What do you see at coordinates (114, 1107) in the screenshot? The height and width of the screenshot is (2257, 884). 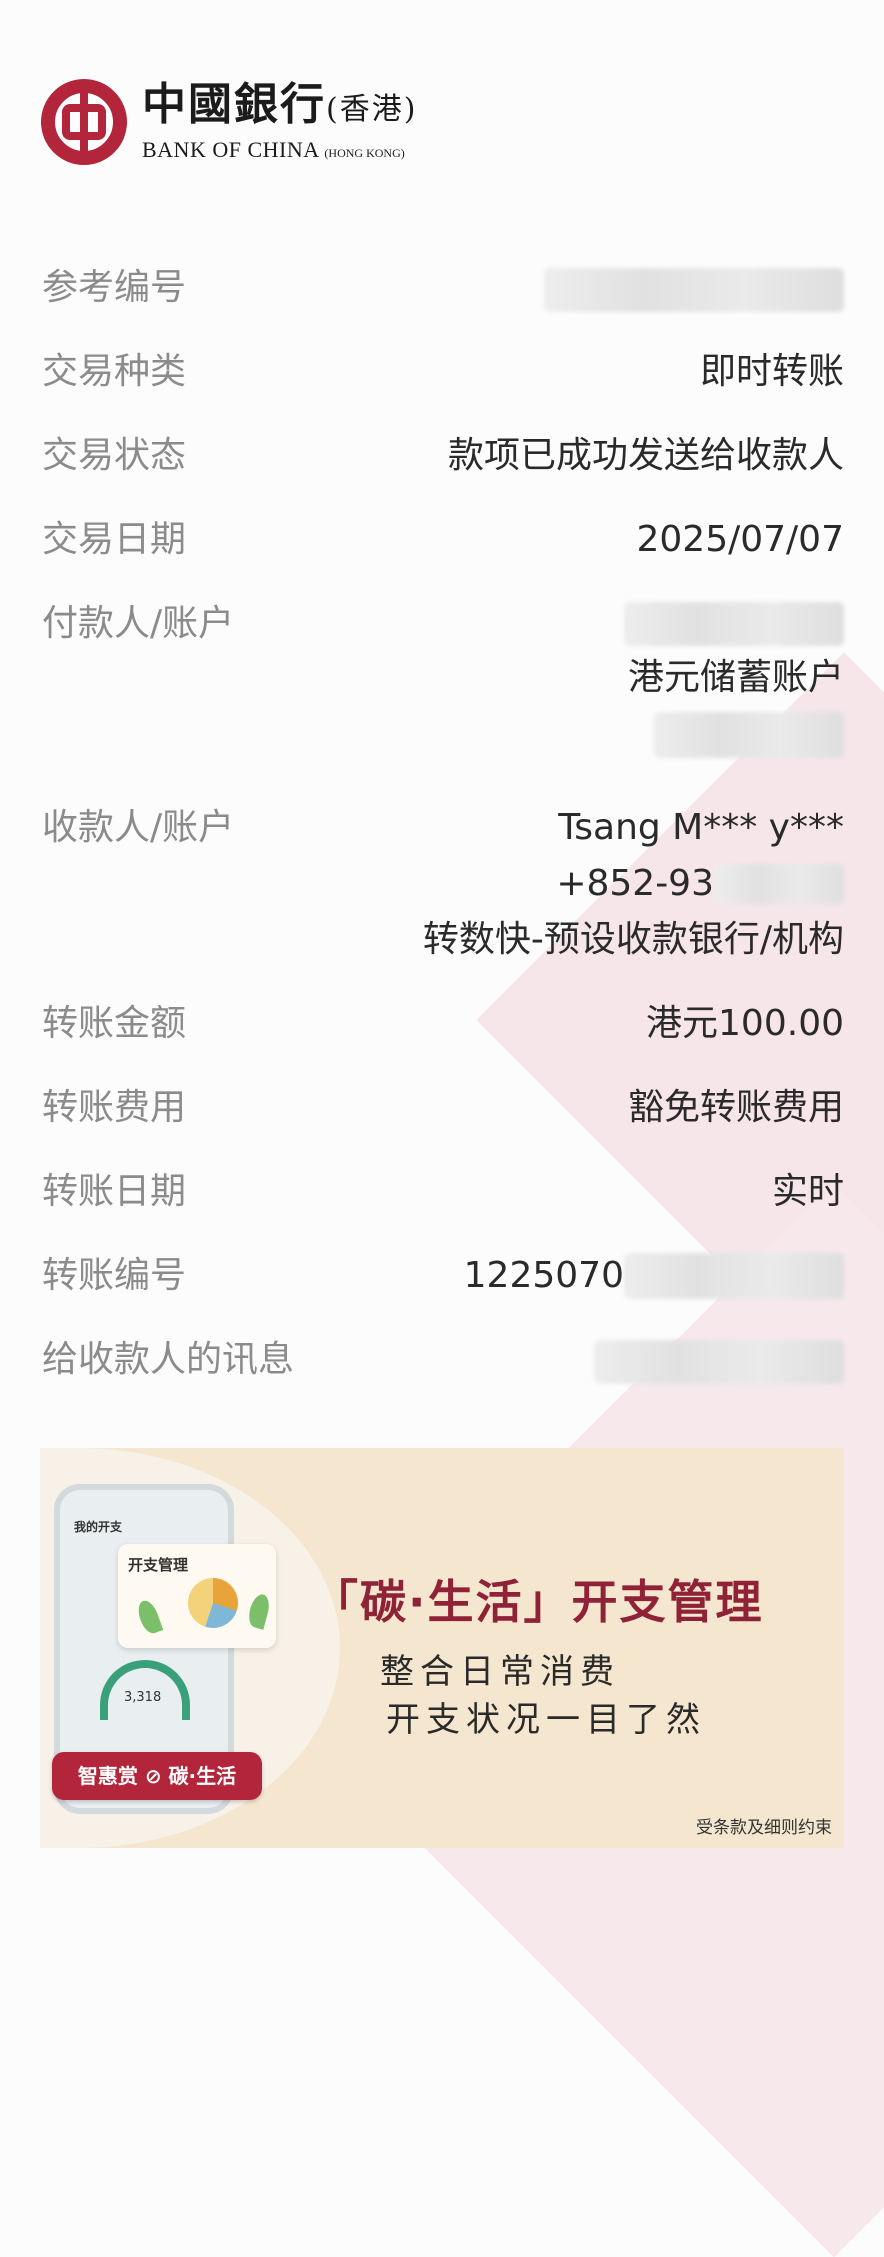 I see `detail-label: 转账费用` at bounding box center [114, 1107].